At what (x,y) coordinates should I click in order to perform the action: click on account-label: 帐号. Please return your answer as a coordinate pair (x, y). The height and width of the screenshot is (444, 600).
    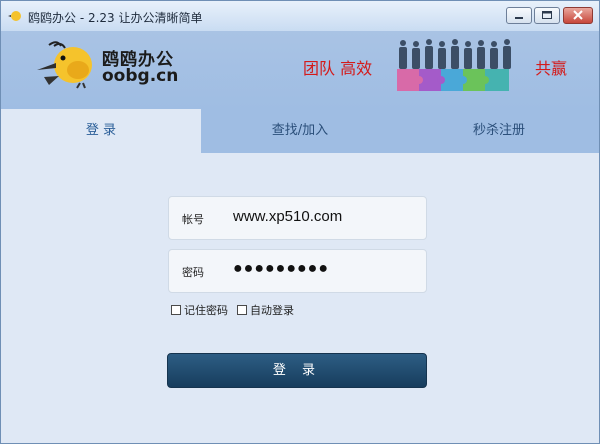
    Looking at the image, I should click on (193, 219).